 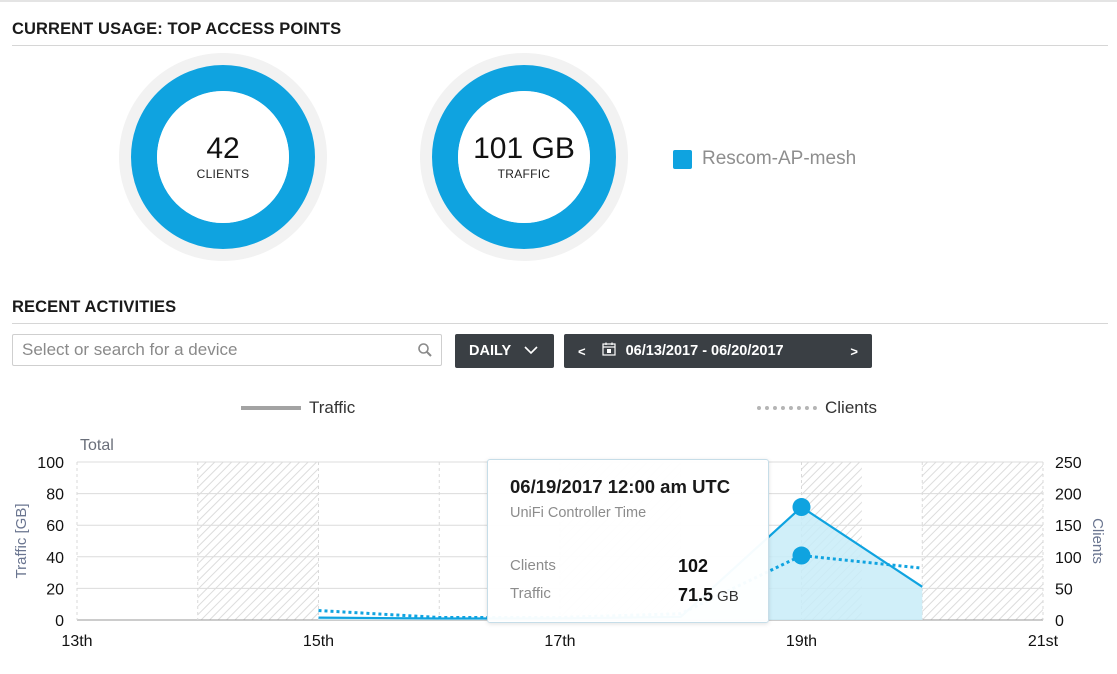 What do you see at coordinates (682, 159) in the screenshot?
I see `ap-color-swatch` at bounding box center [682, 159].